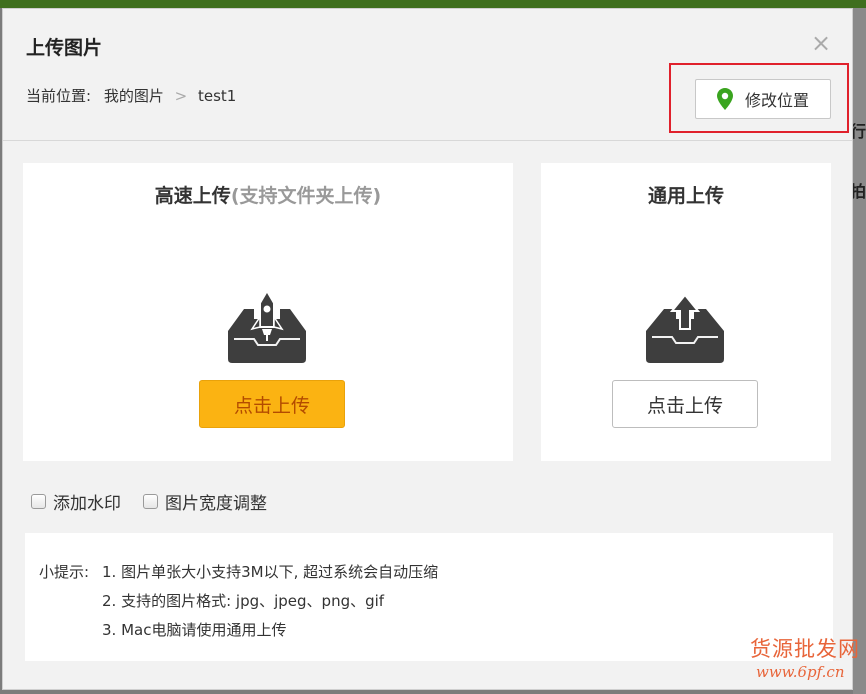 Image resolution: width=866 pixels, height=694 pixels. I want to click on resize-checkbox, so click(150, 501).